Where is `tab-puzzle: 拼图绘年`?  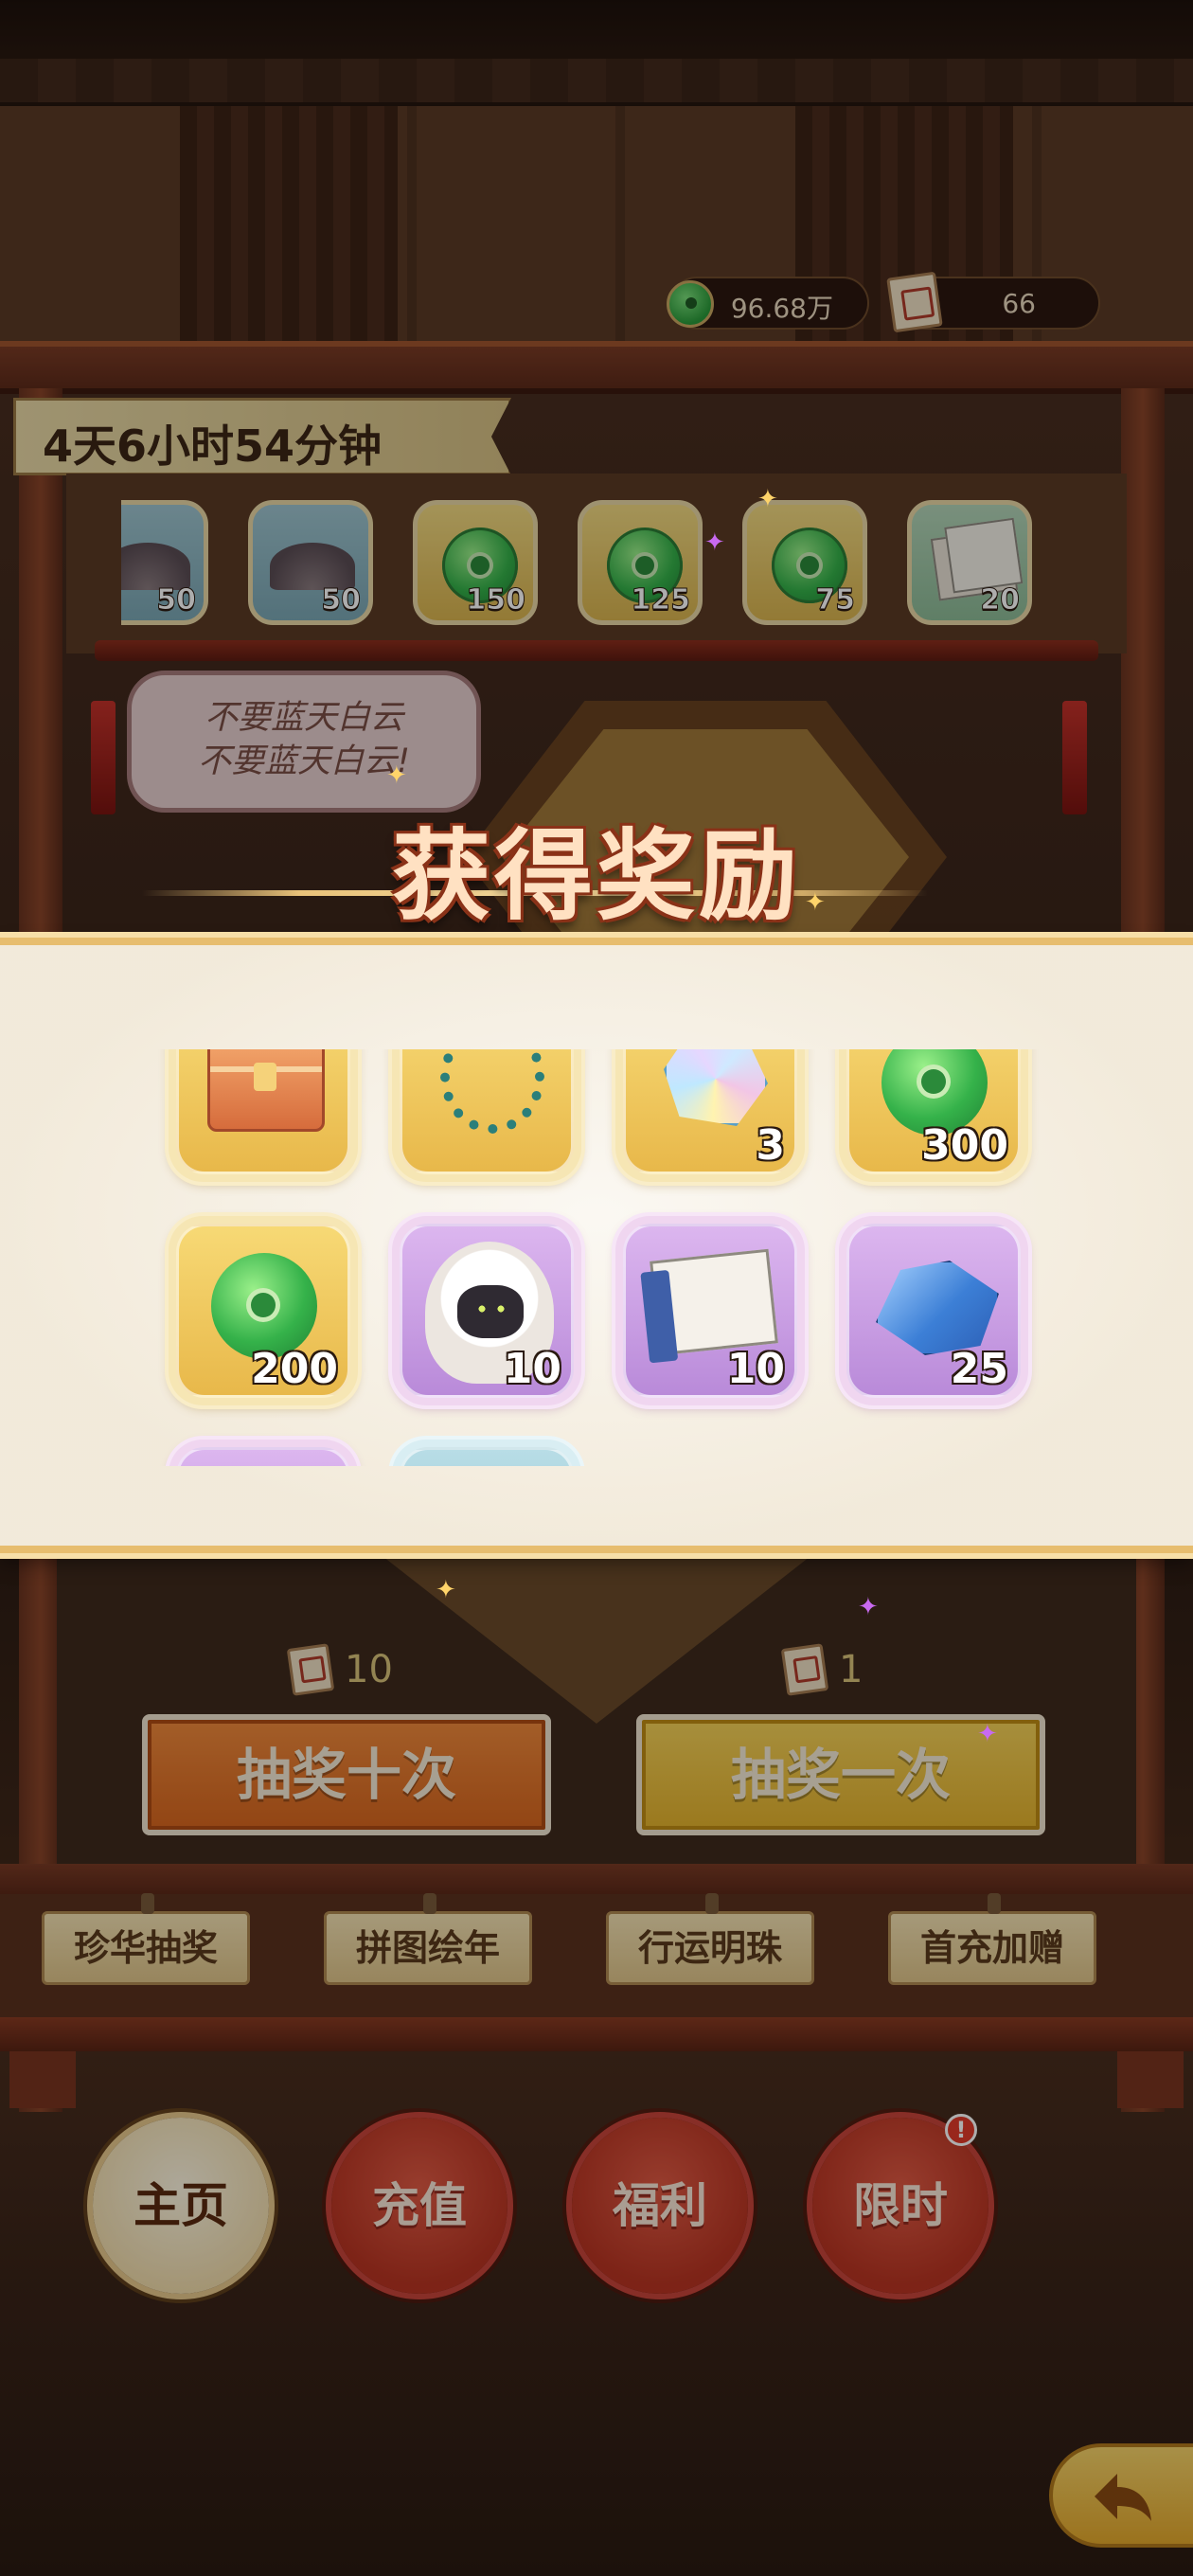 tab-puzzle: 拼图绘年 is located at coordinates (428, 1939).